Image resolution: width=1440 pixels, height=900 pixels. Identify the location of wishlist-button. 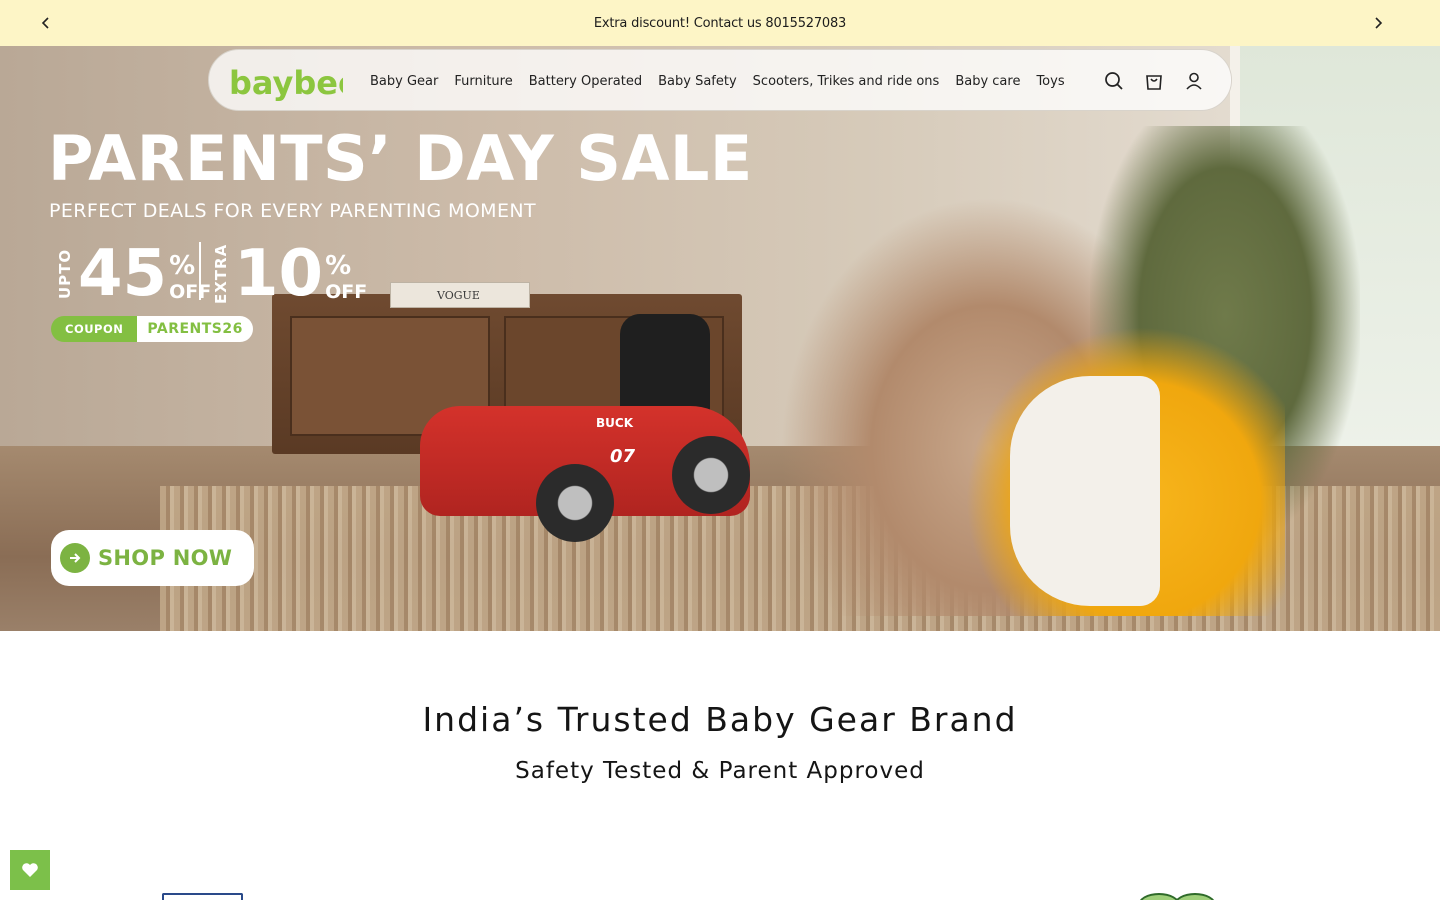
(30, 870).